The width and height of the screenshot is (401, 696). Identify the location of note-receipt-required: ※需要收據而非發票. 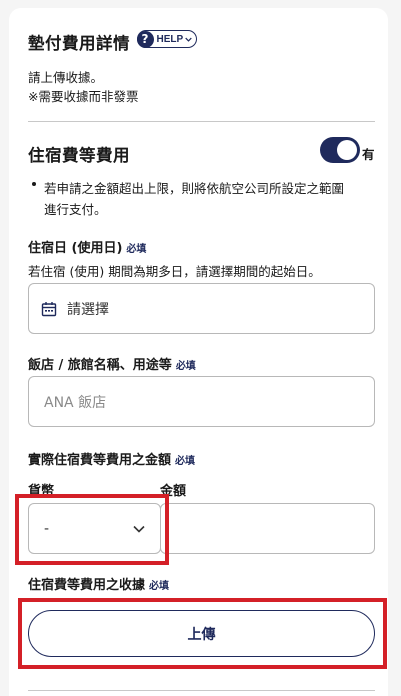
(83, 96).